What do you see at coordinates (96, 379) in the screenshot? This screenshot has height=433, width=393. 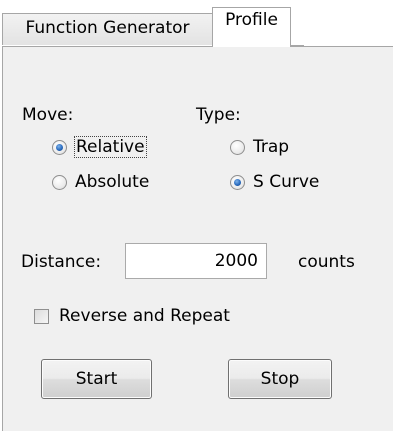 I see `start-button: Start` at bounding box center [96, 379].